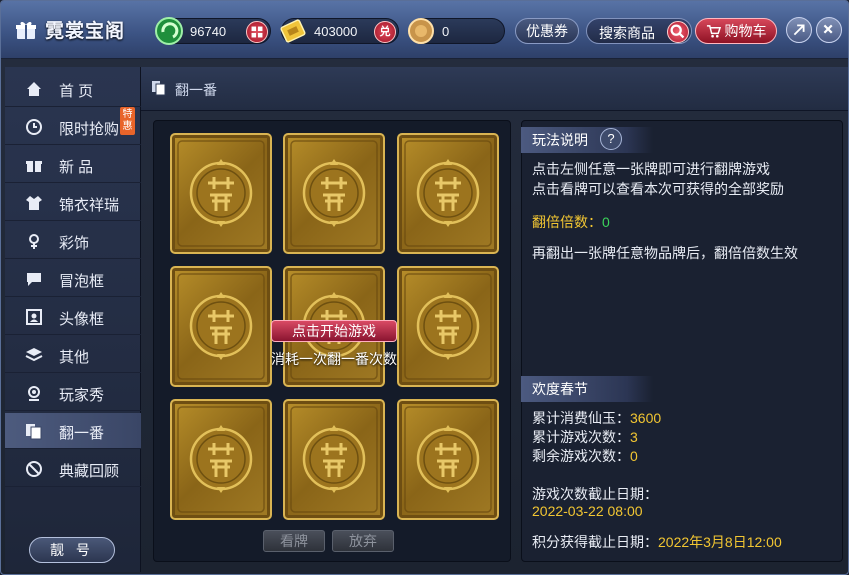 The image size is (849, 575). What do you see at coordinates (82, 395) in the screenshot?
I see `sidebar-item-label: 玩家秀` at bounding box center [82, 395].